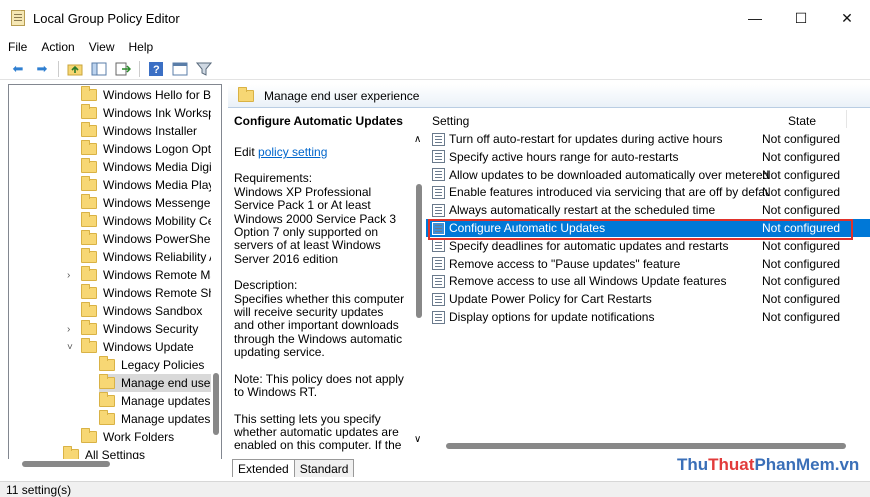  What do you see at coordinates (149, 257) in the screenshot?
I see `tree-item: Windows Reliability A` at bounding box center [149, 257].